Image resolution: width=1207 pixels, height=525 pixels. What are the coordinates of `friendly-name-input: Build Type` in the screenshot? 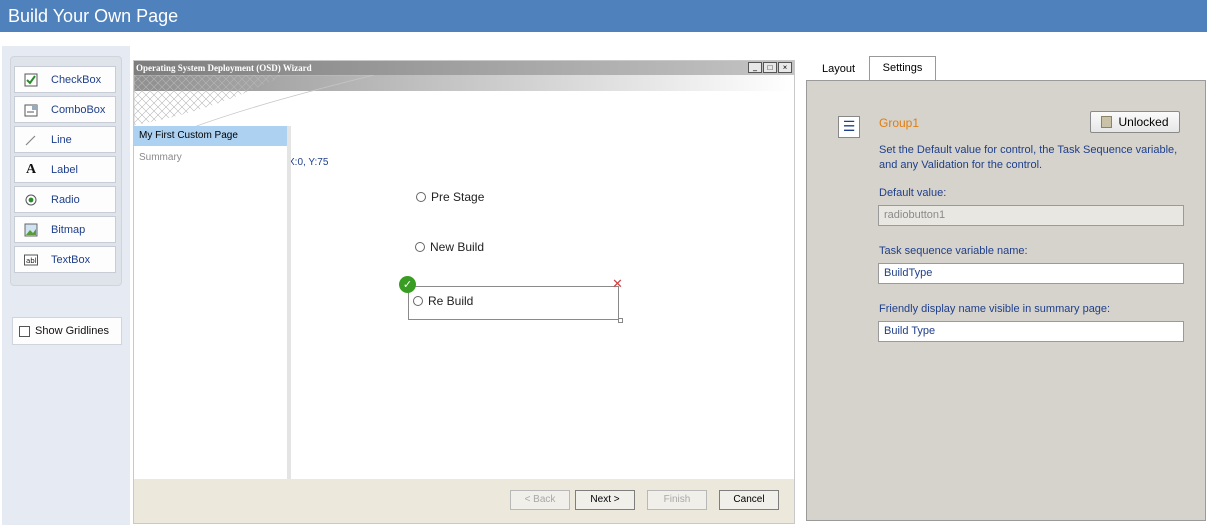 It's located at (1031, 331).